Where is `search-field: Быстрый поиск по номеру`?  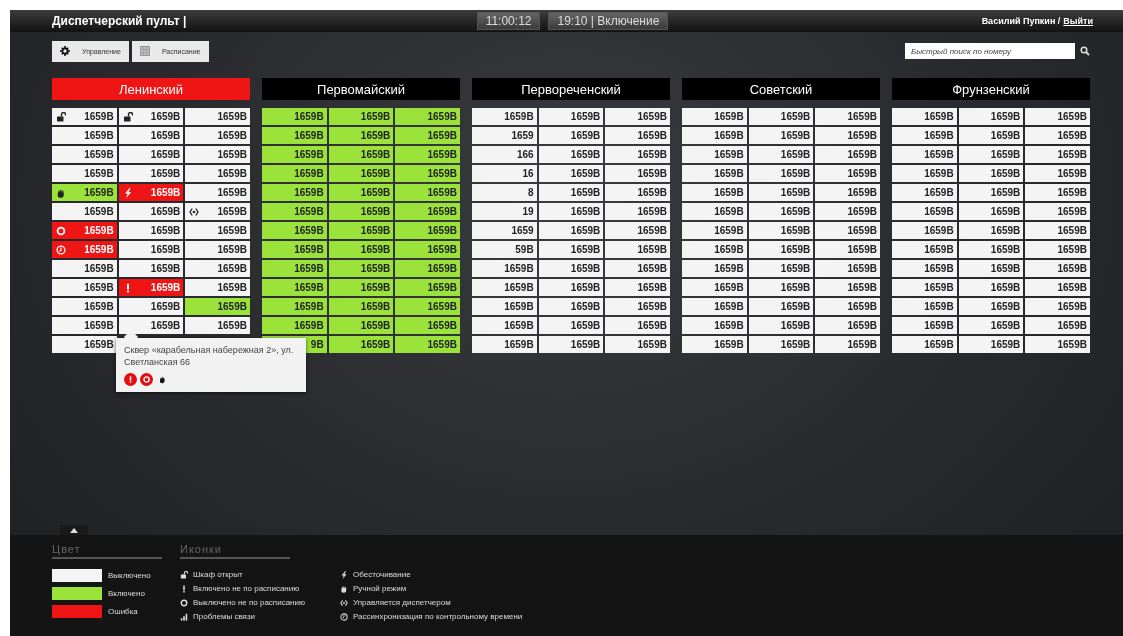
search-field: Быстрый поиск по номеру is located at coordinates (990, 51).